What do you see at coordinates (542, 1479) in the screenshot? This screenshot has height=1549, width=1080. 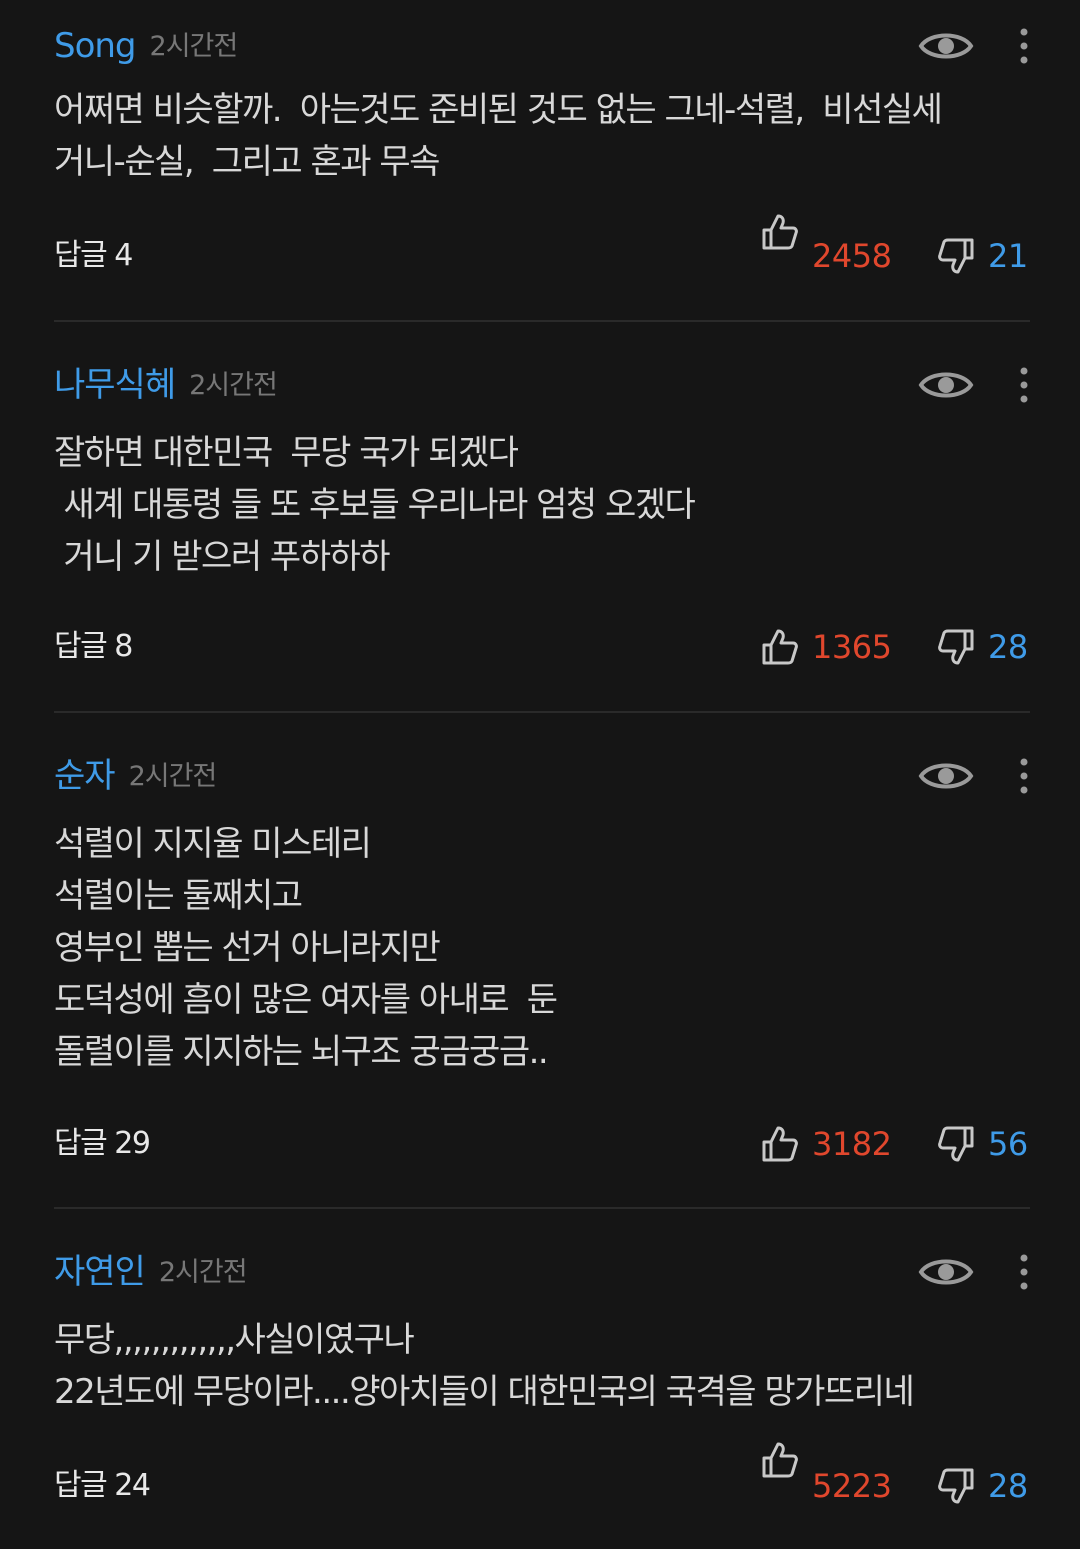 I see `comment-footer: 답글 24 5223 28` at bounding box center [542, 1479].